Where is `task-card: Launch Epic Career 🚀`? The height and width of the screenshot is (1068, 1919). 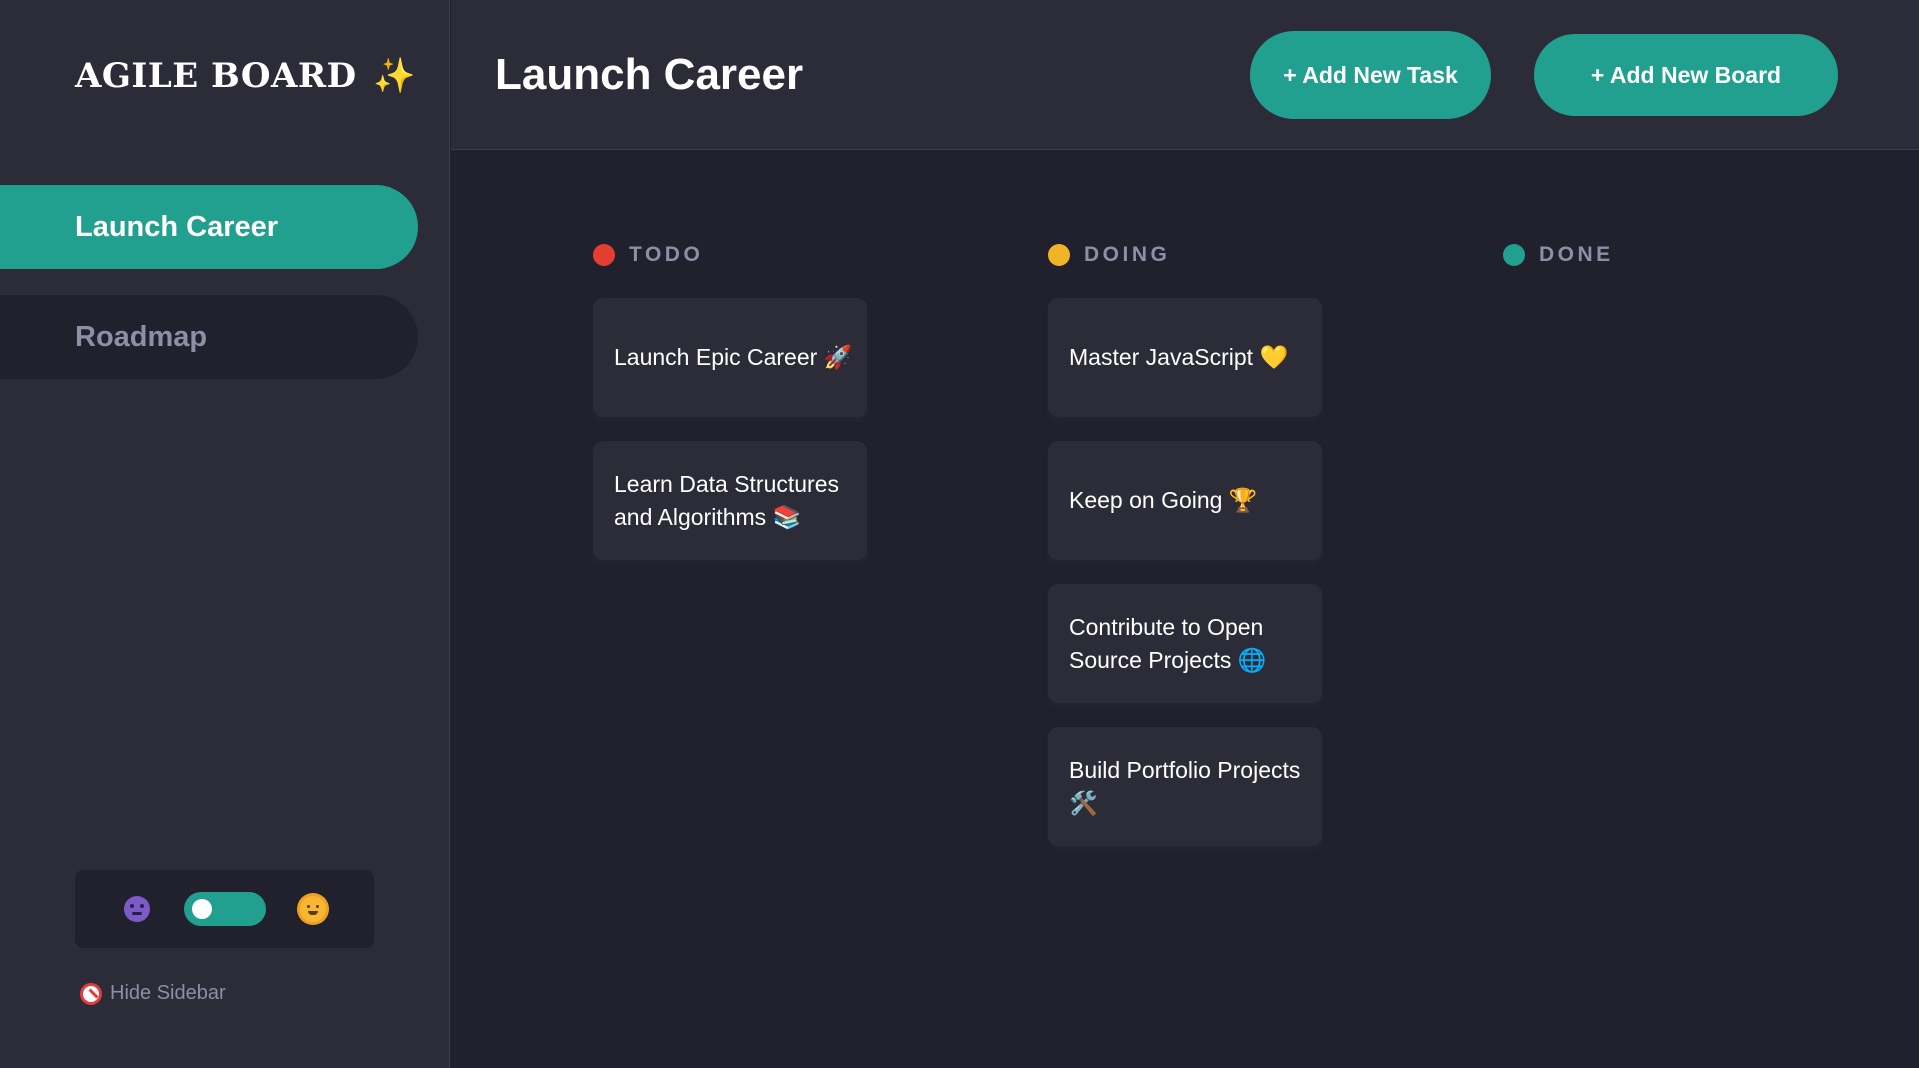
task-card: Launch Epic Career 🚀 is located at coordinates (730, 357).